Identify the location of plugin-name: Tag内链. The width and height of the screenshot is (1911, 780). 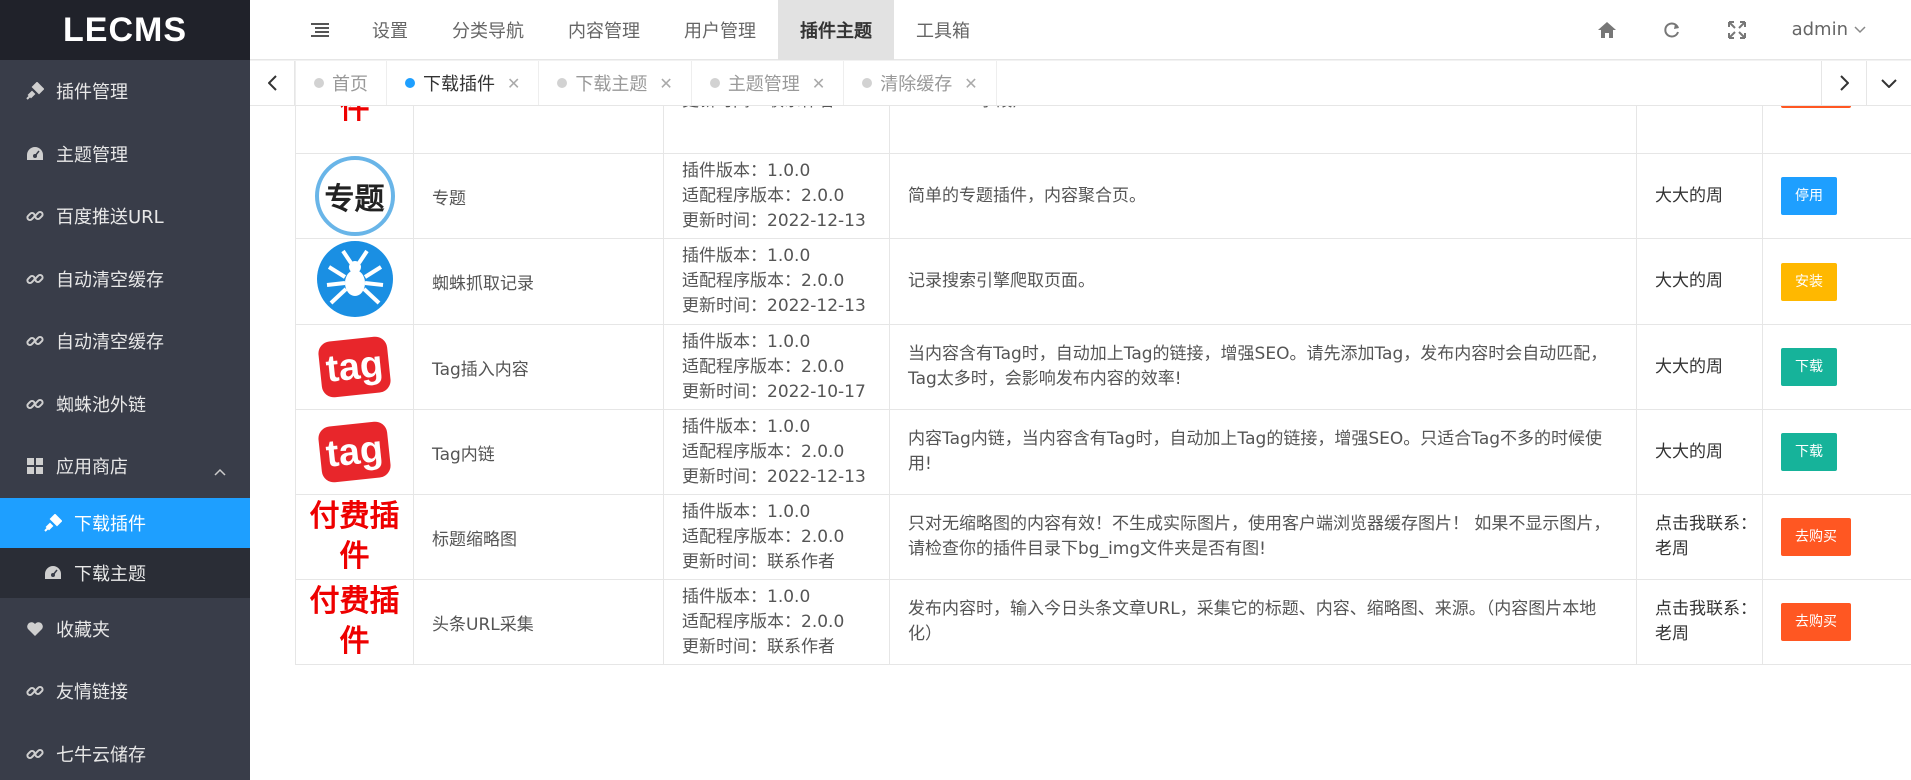
(538, 452).